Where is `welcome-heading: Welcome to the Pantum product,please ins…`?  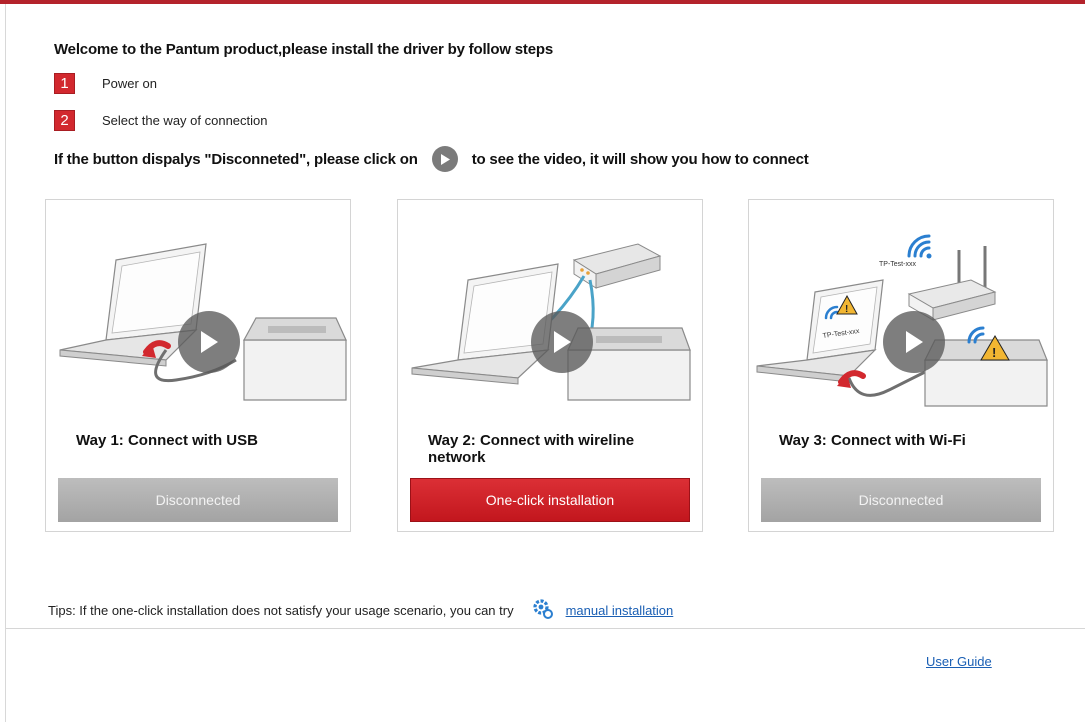
welcome-heading: Welcome to the Pantum product,please ins… is located at coordinates (303, 49).